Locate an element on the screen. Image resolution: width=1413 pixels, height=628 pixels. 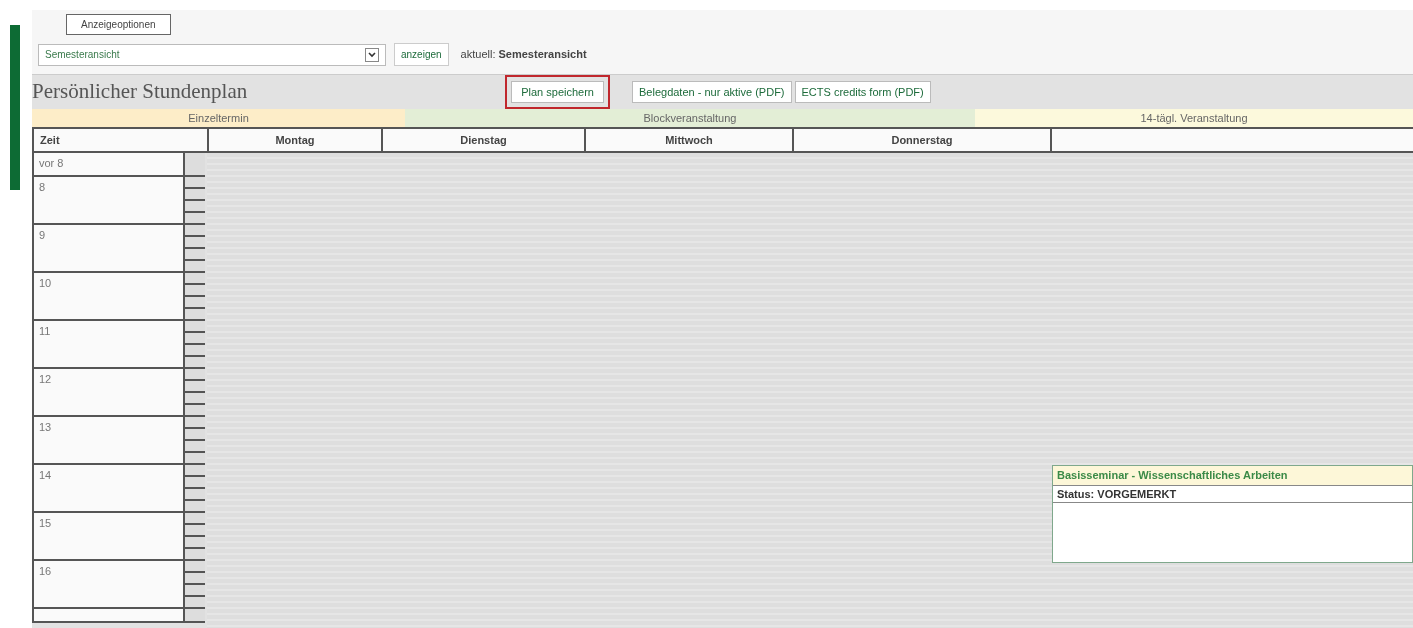
time-cell: 15 is located at coordinates (108, 537).